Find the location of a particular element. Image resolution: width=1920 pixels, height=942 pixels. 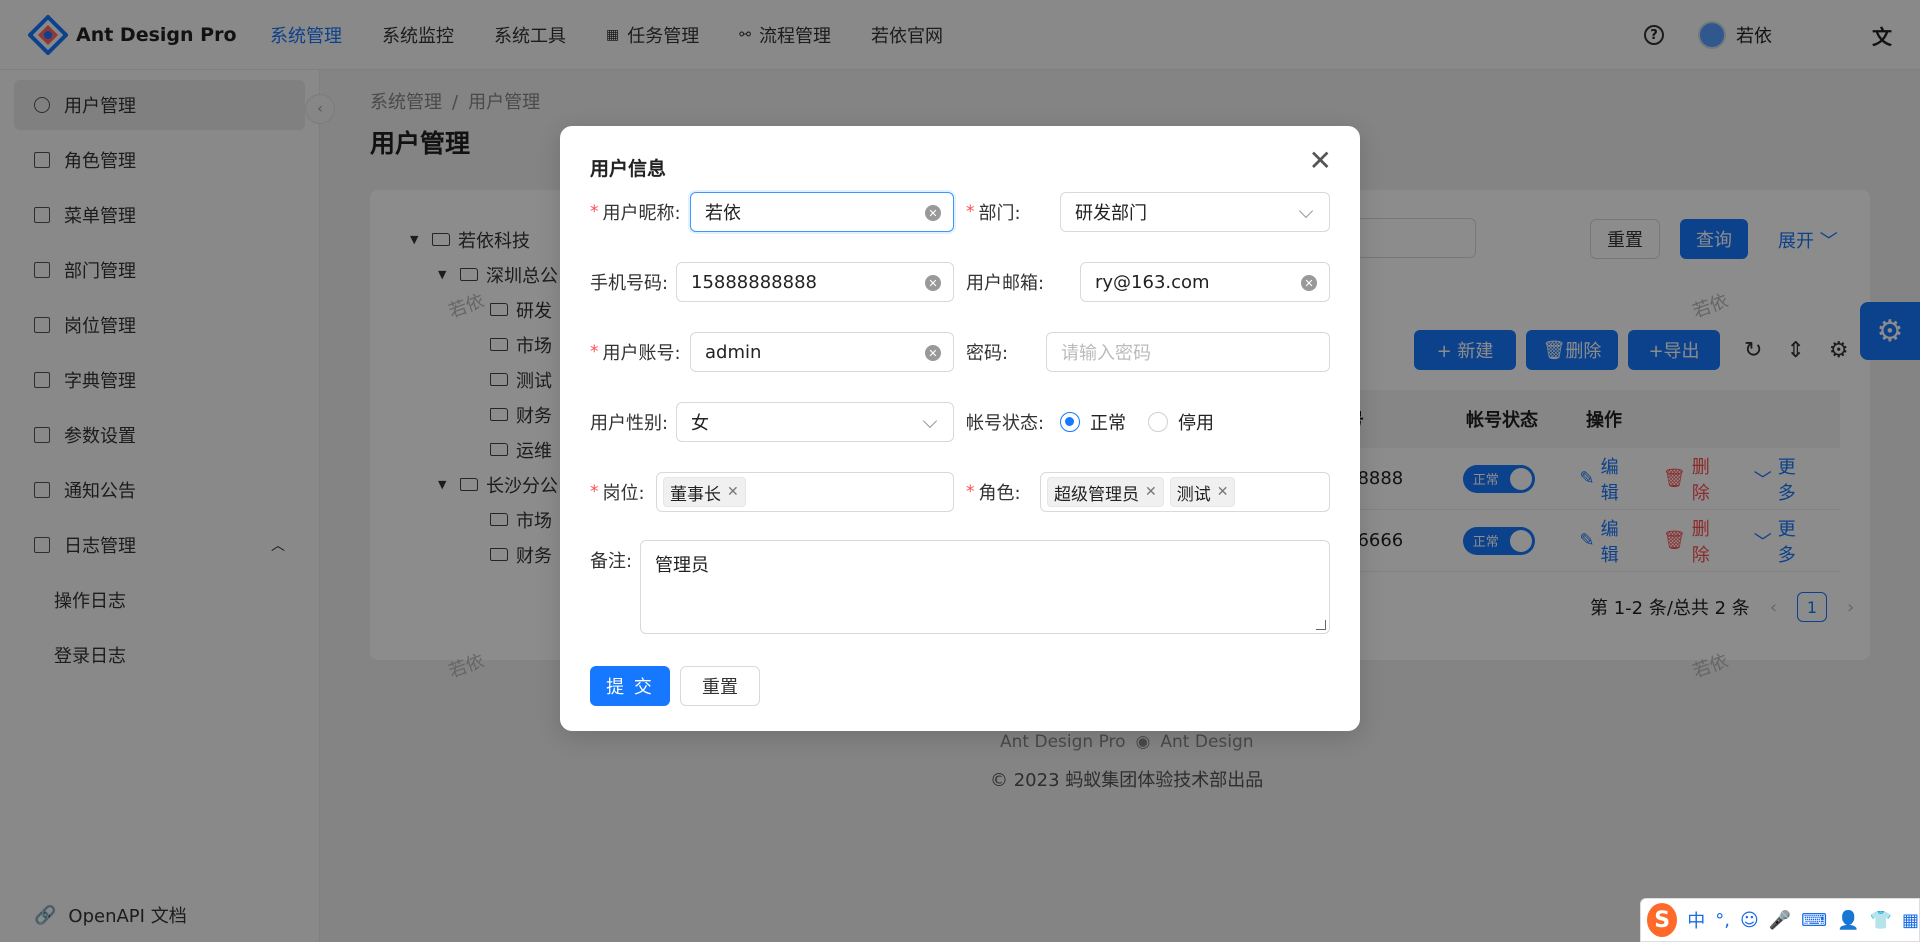

role-label: 角色: is located at coordinates (999, 493).